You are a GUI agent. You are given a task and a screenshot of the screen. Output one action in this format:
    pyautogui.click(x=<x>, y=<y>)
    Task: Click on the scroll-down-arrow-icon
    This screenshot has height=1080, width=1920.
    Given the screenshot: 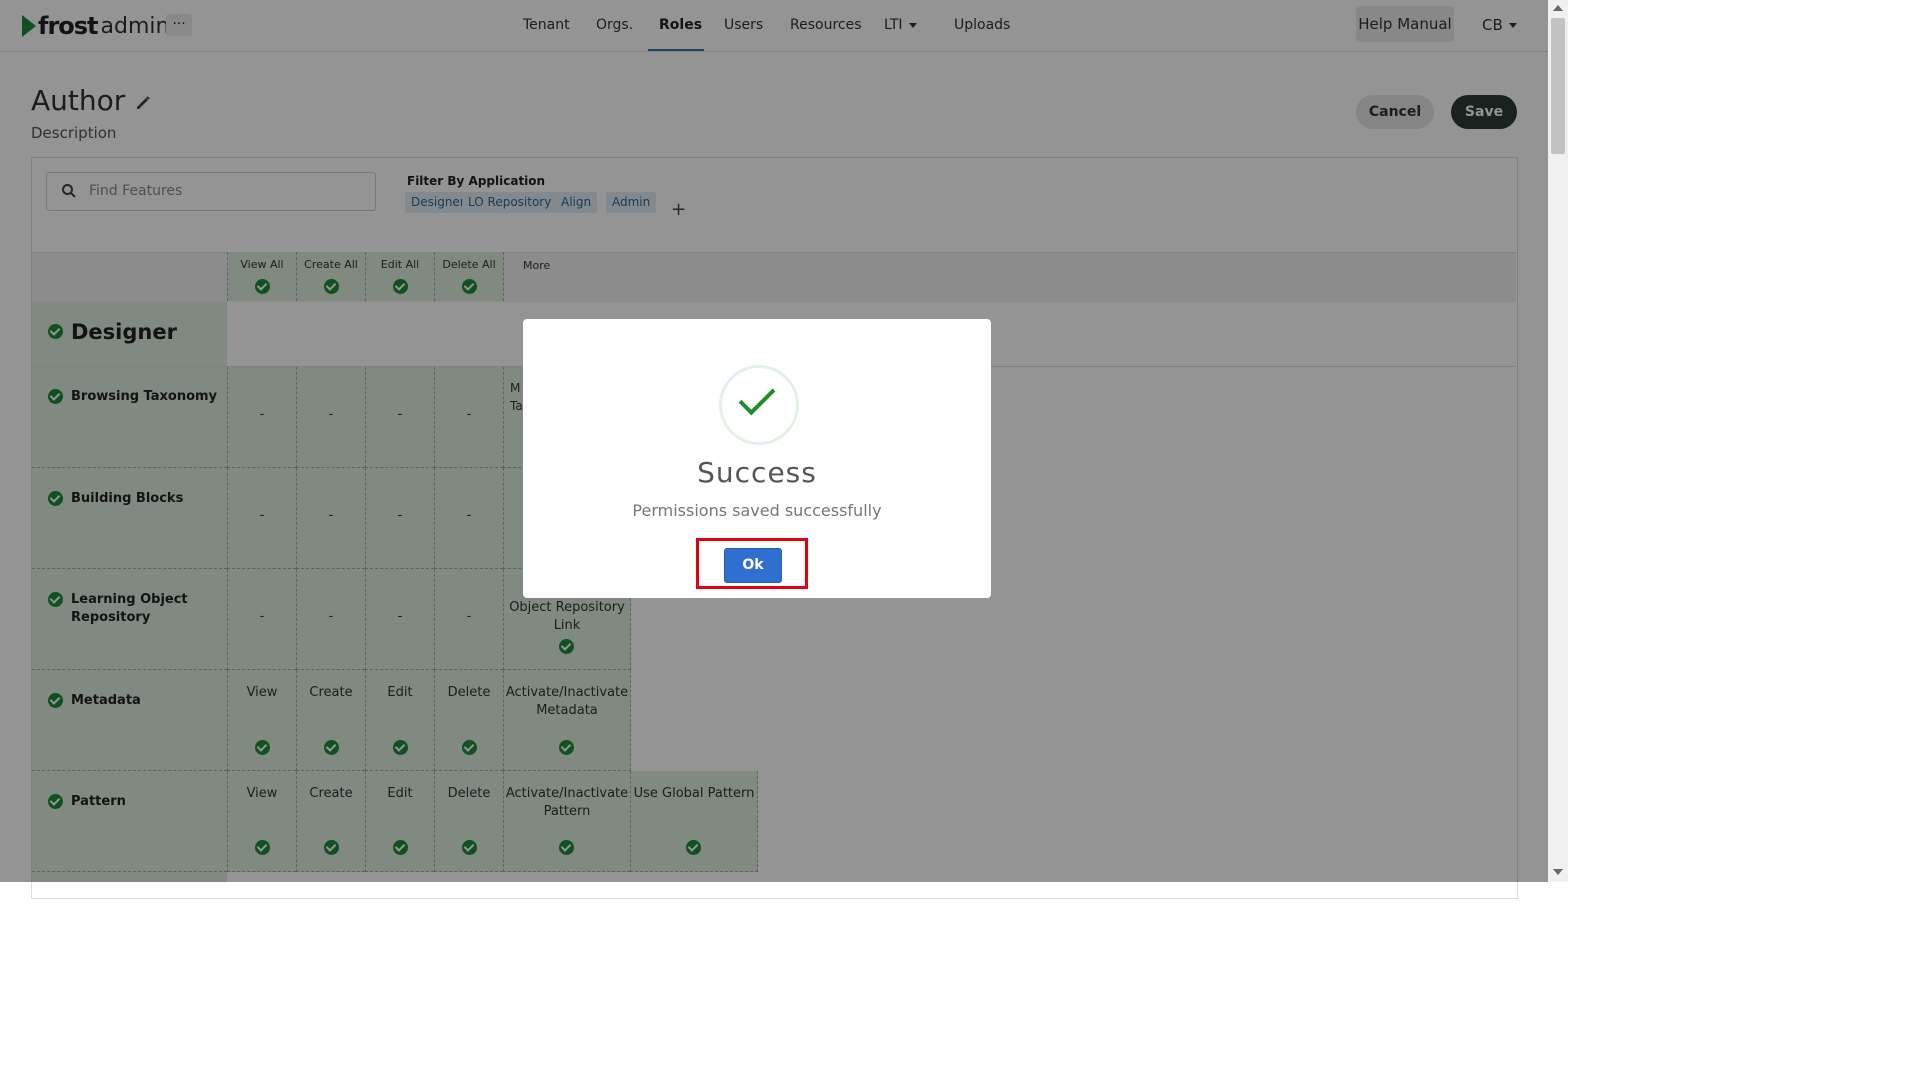 What is the action you would take?
    pyautogui.click(x=1558, y=872)
    